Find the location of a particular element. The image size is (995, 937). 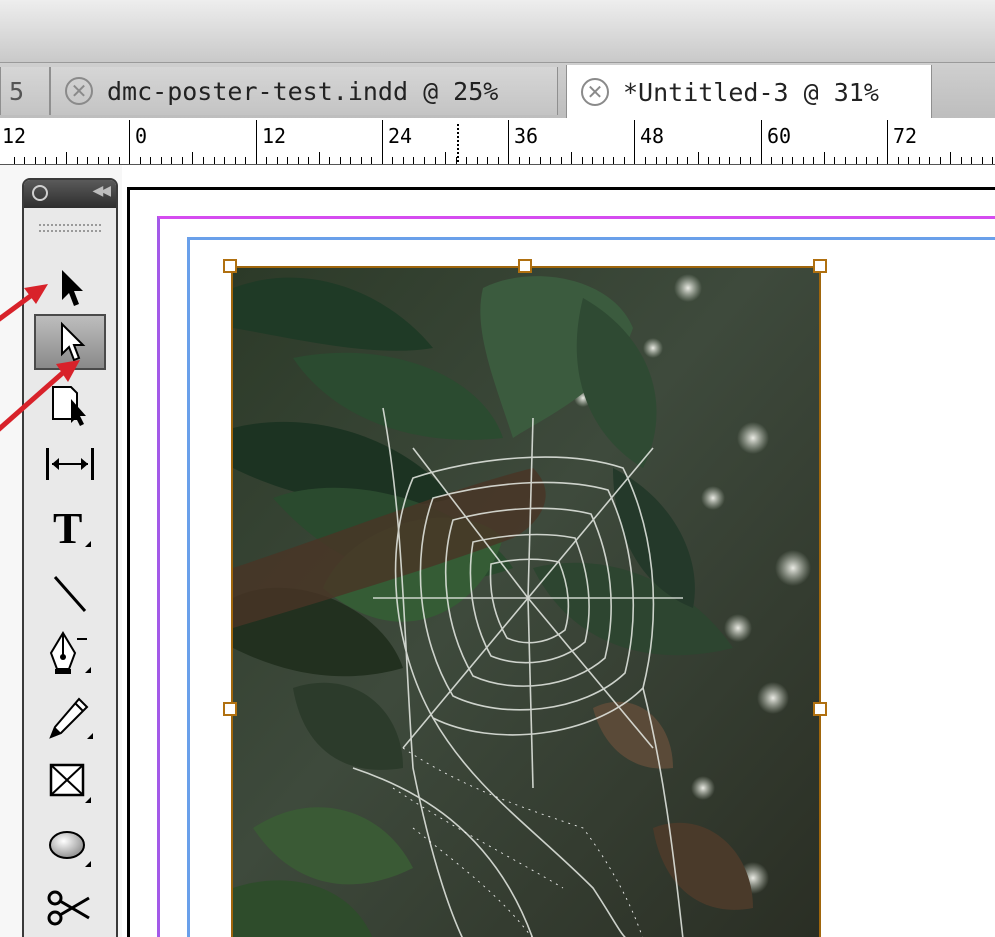

white-arrow-icon is located at coordinates (73, 341).